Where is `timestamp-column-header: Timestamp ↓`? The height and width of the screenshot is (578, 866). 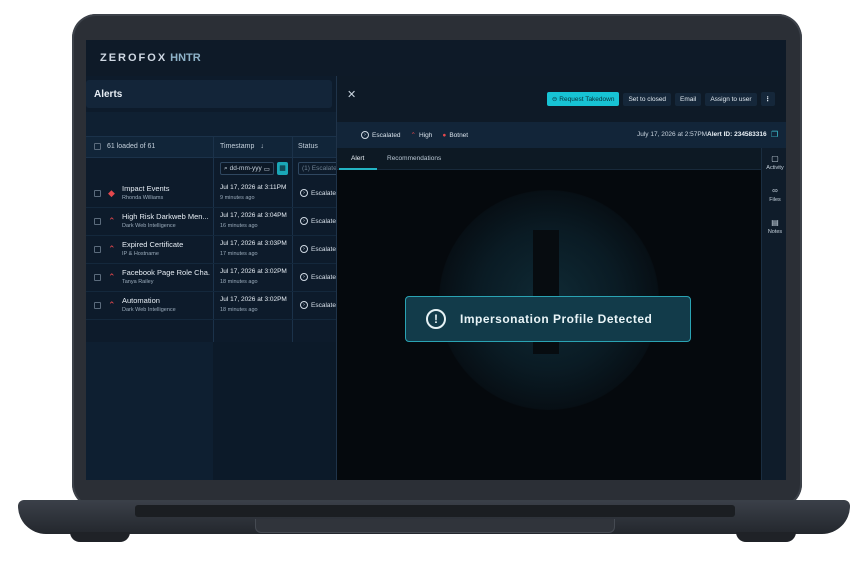
timestamp-column-header: Timestamp ↓ is located at coordinates (242, 146).